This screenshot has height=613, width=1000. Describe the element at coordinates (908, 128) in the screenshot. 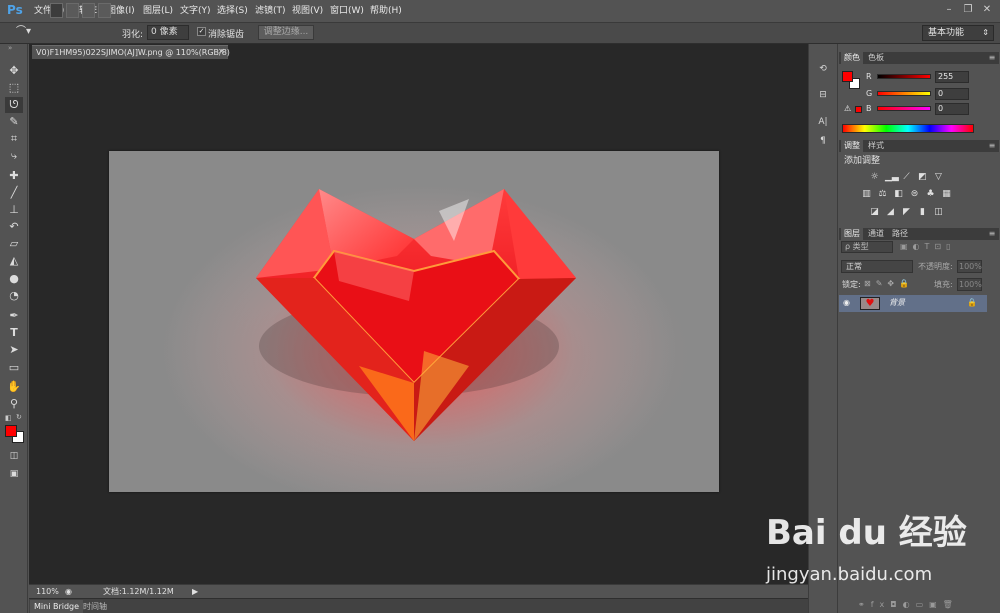

I see `color-spectrum-ramp` at that location.